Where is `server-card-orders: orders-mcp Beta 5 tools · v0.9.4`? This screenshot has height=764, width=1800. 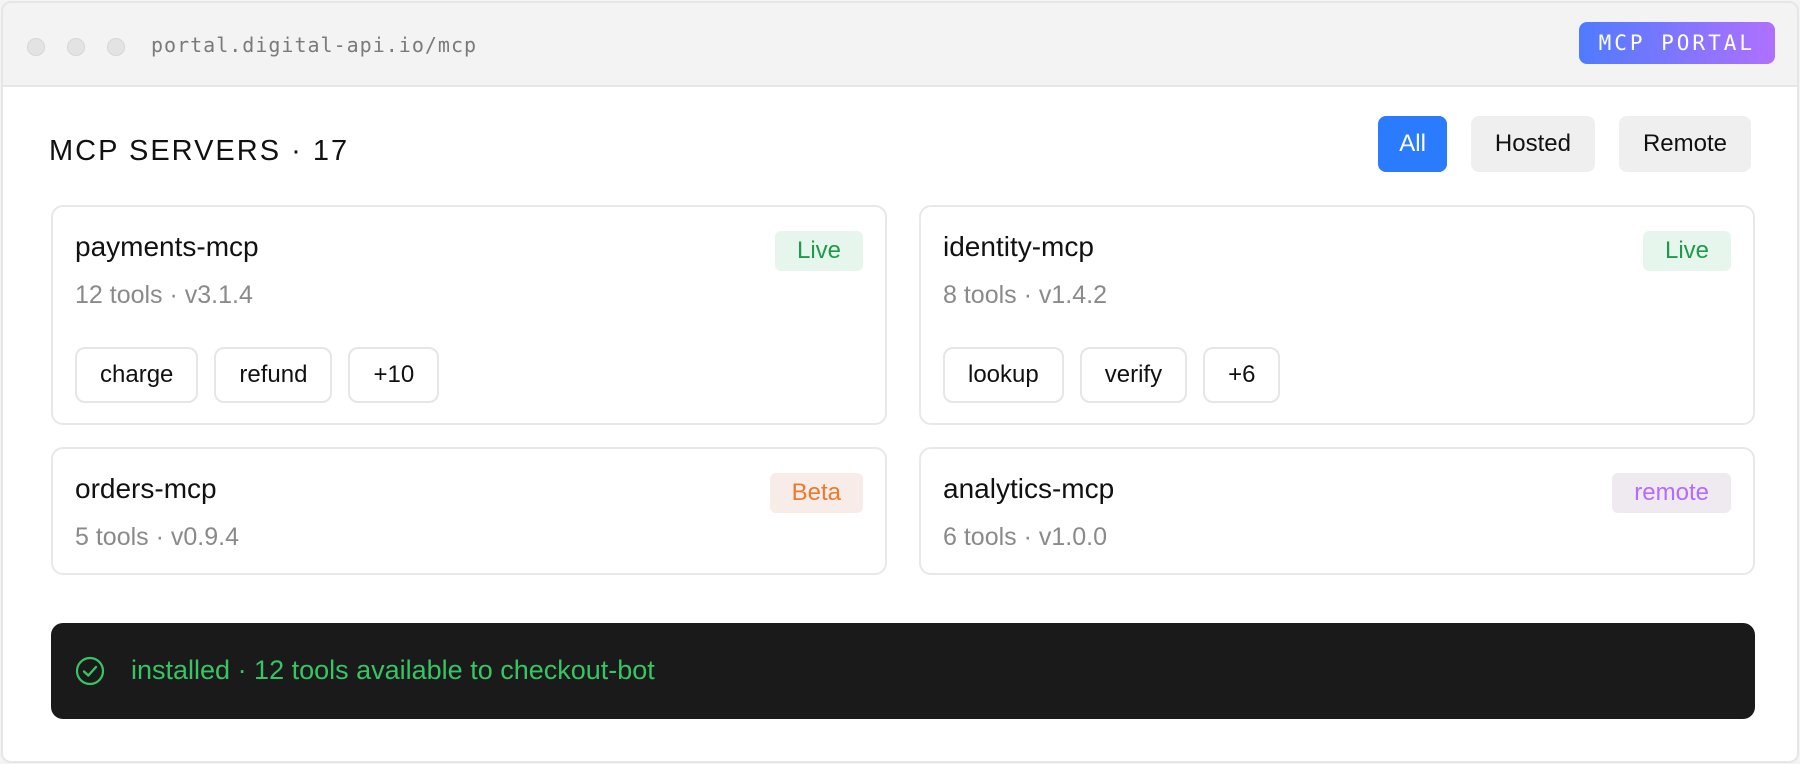
server-card-orders: orders-mcp Beta 5 tools · v0.9.4 is located at coordinates (469, 511).